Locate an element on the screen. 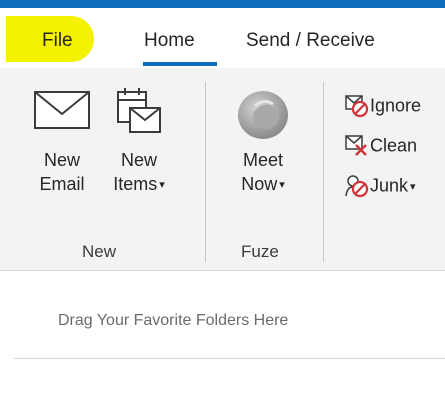 The image size is (445, 396). meet-now-label-line2: Now ▾ is located at coordinates (263, 184).